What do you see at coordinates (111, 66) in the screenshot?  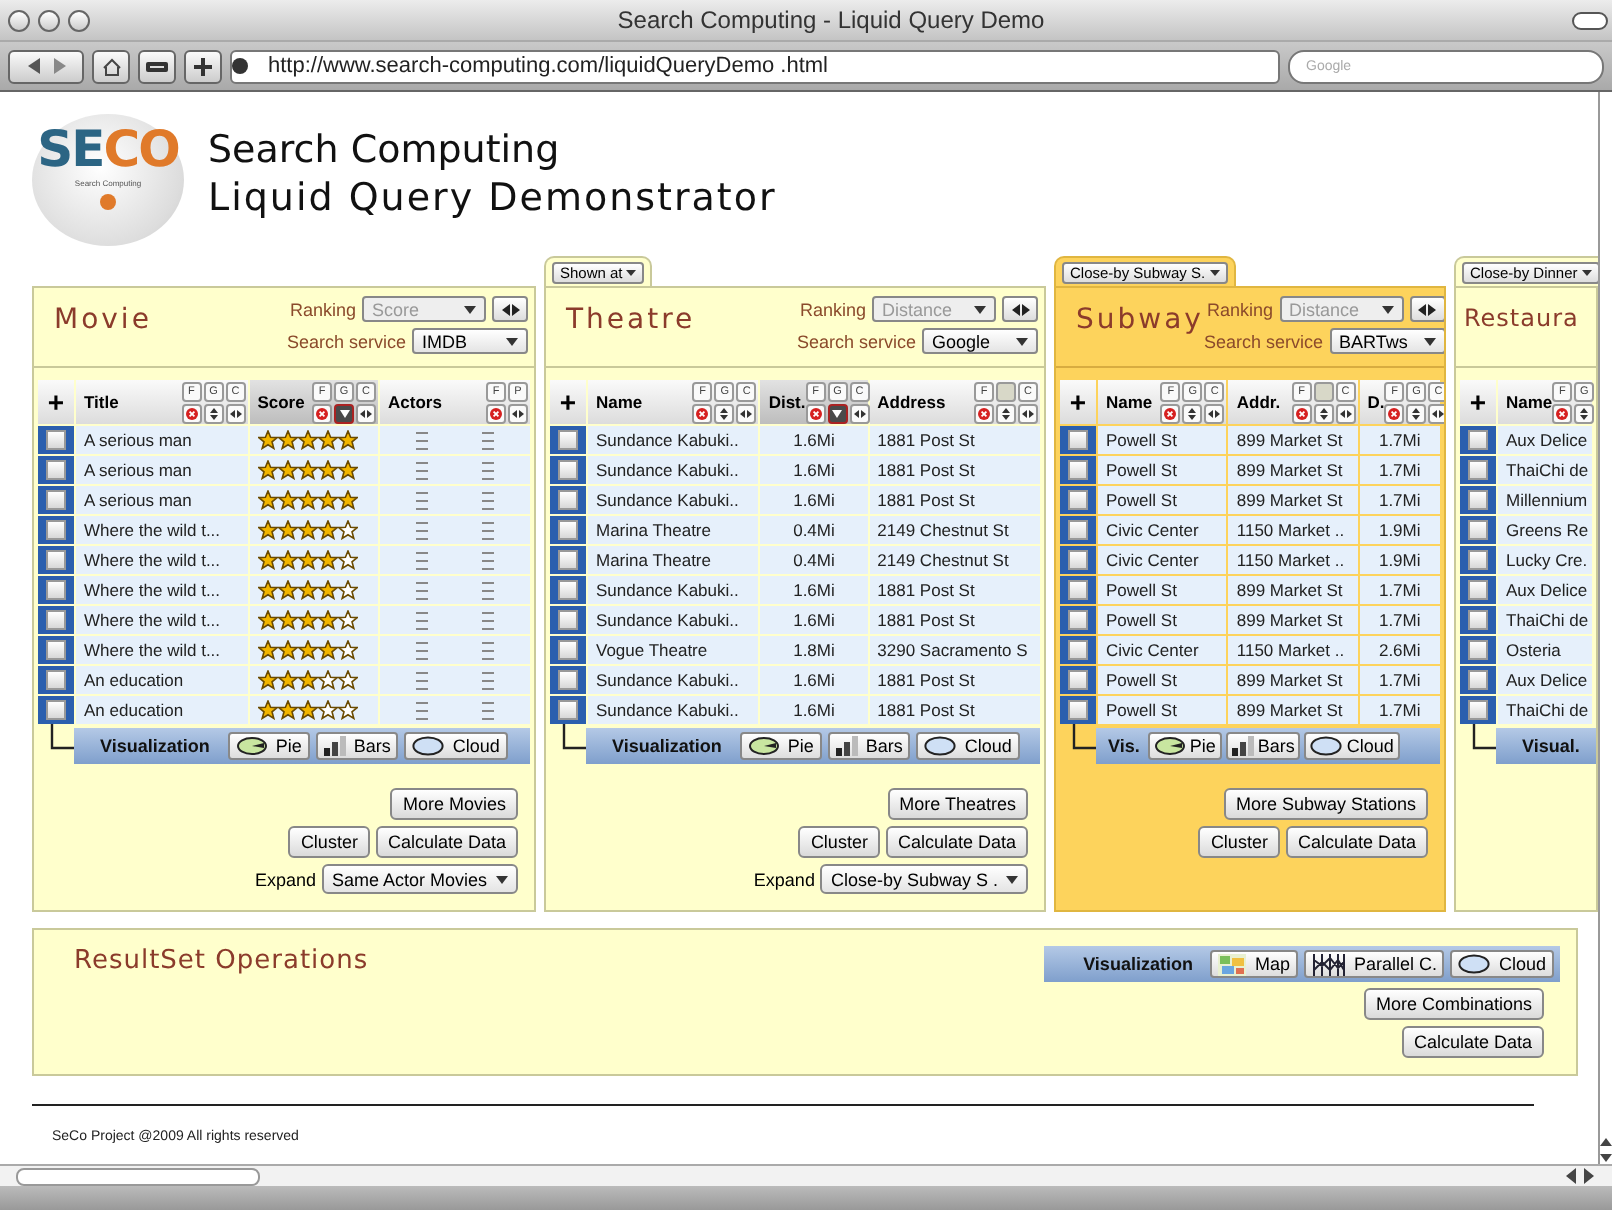 I see `home-button` at bounding box center [111, 66].